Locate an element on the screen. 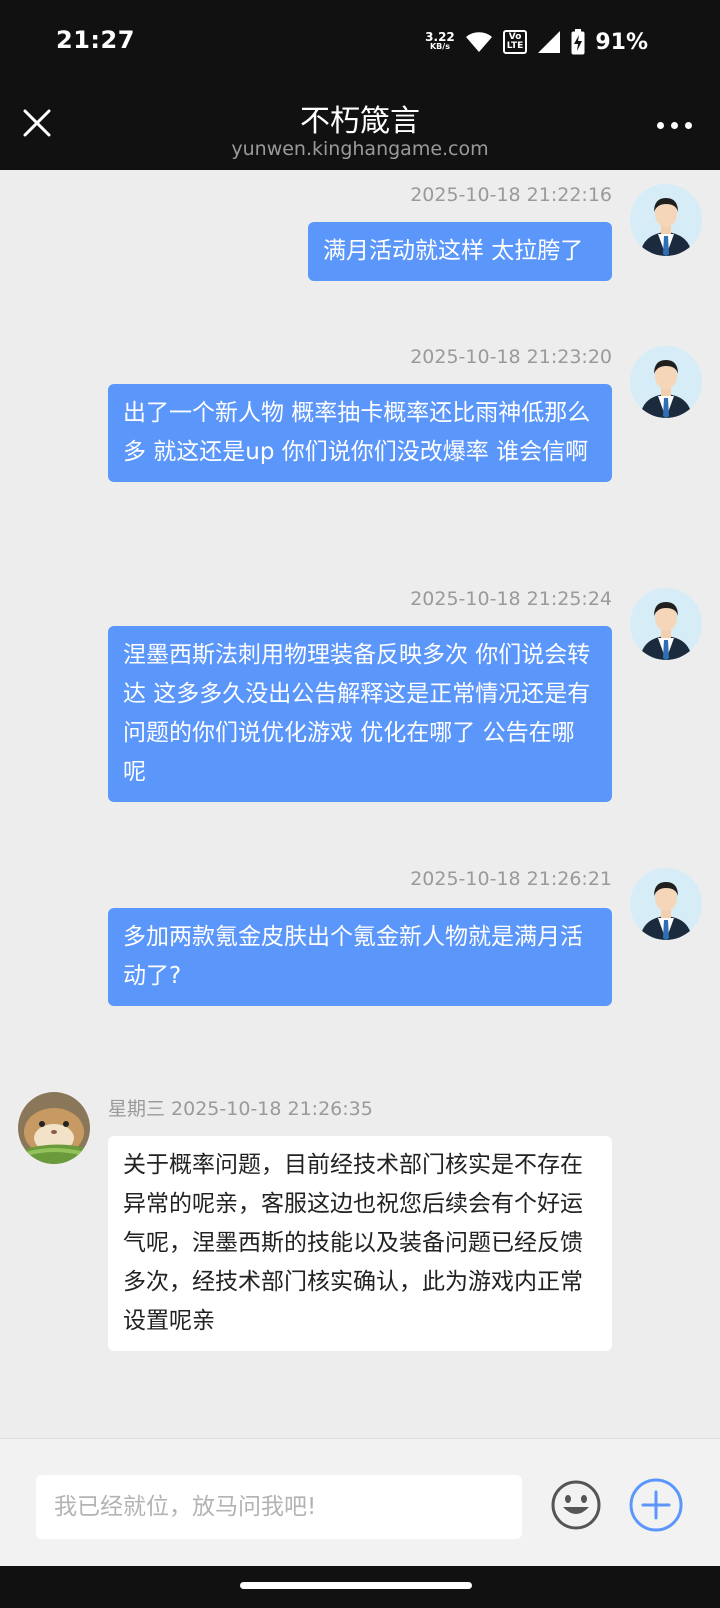  message-timestamp: 2025-10-18 21:25:24 is located at coordinates (511, 599).